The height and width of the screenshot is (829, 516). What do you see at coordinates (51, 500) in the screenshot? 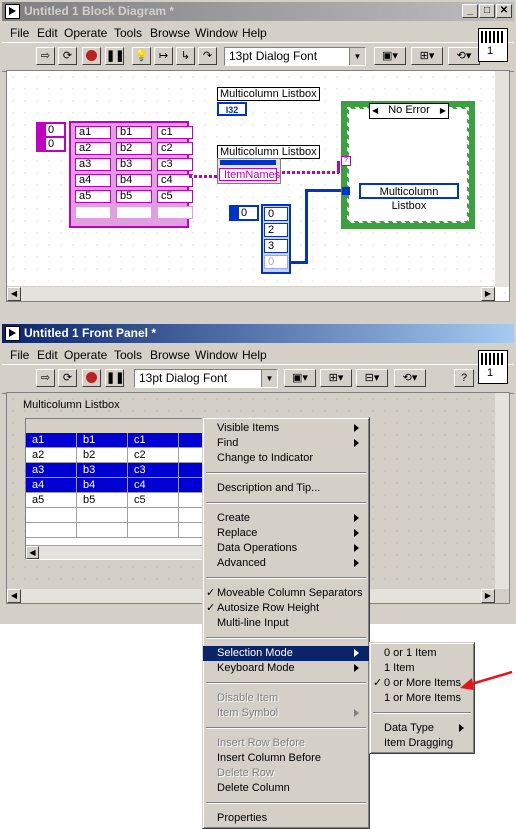
I see `listbox-cell: a5` at bounding box center [51, 500].